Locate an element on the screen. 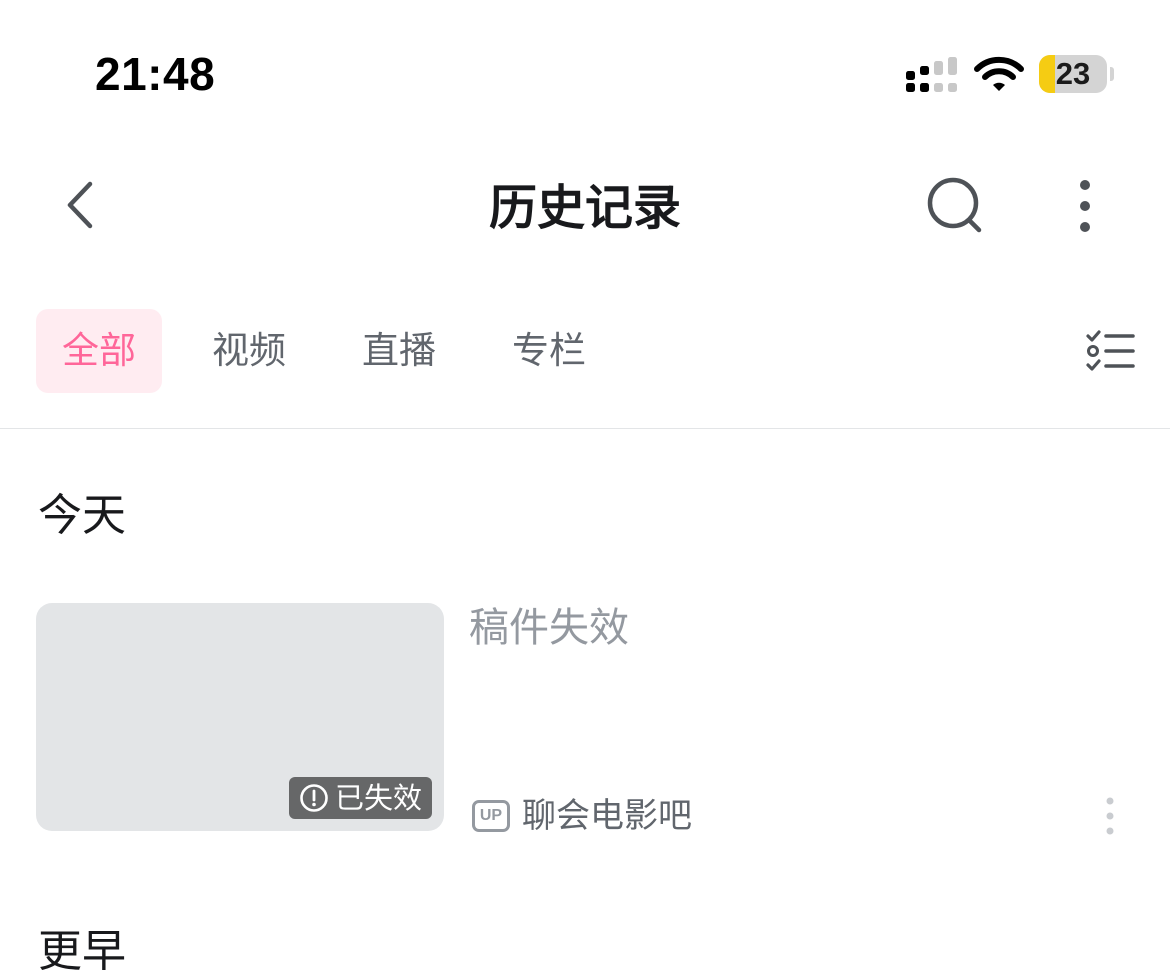 The image size is (1170, 980). item-title: 稿件失效 is located at coordinates (549, 628).